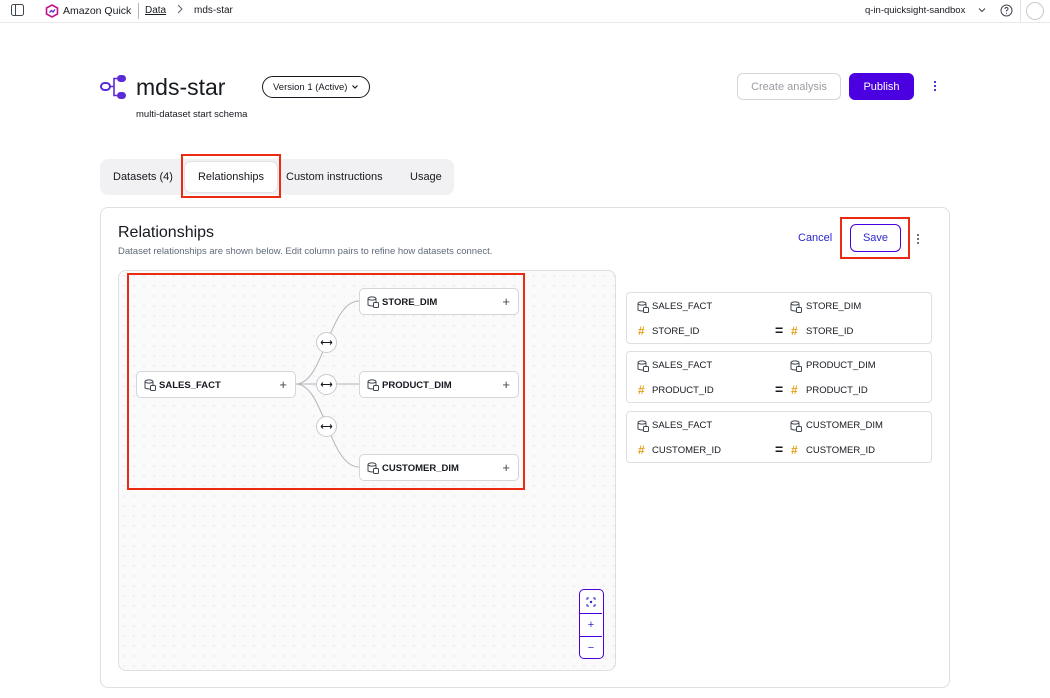 This screenshot has width=1050, height=698. I want to click on breadcrumb-current: mds-star, so click(213, 10).